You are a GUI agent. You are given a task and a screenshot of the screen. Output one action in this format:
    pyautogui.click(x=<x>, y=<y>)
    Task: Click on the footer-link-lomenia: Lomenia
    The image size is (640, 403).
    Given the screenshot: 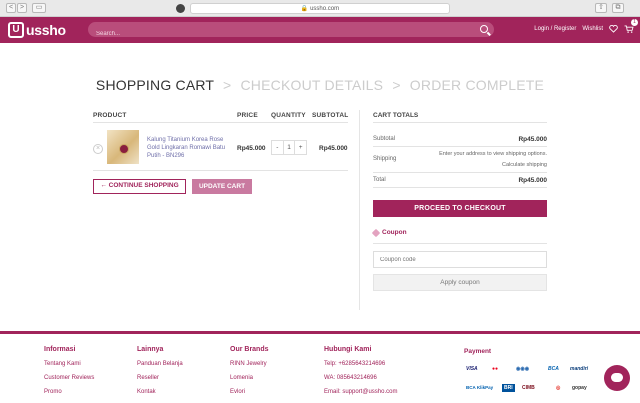 What is the action you would take?
    pyautogui.click(x=249, y=378)
    